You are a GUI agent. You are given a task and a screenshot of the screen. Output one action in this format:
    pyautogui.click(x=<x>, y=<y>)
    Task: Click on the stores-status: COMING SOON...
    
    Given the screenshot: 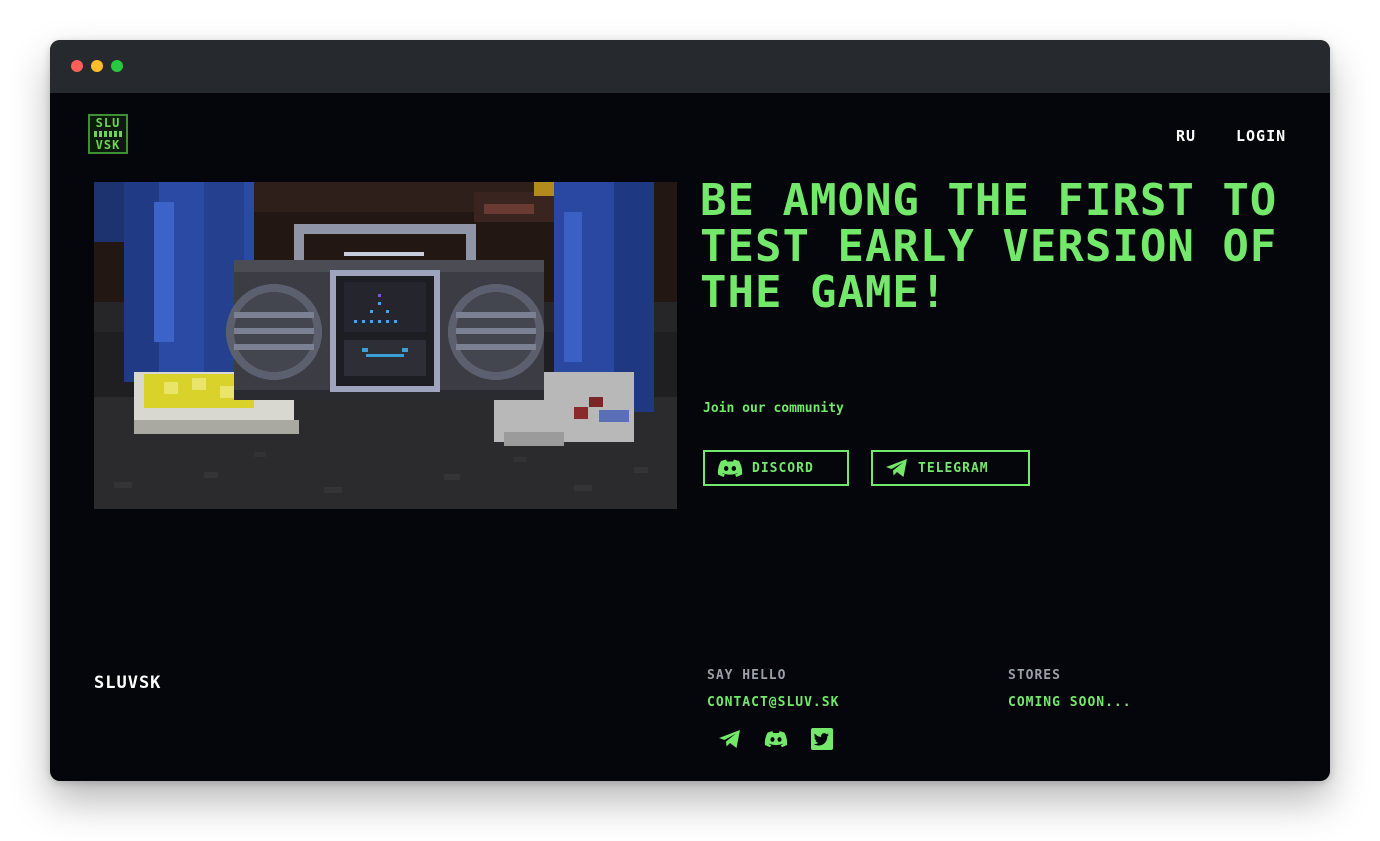 What is the action you would take?
    pyautogui.click(x=1070, y=702)
    